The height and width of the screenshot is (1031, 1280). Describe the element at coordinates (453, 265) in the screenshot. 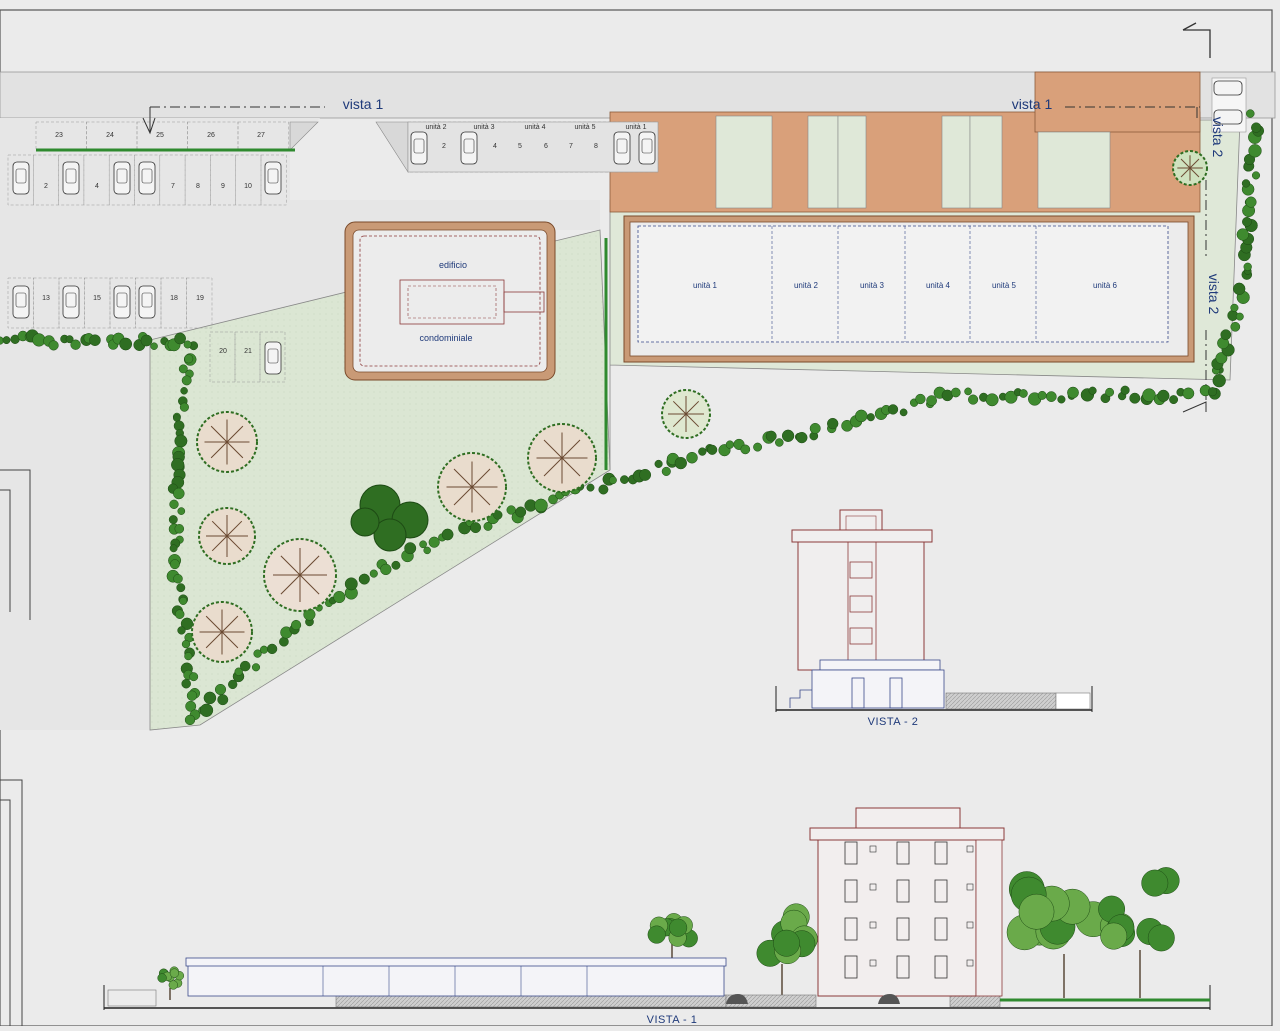

I see `building-label-line1: edificio` at that location.